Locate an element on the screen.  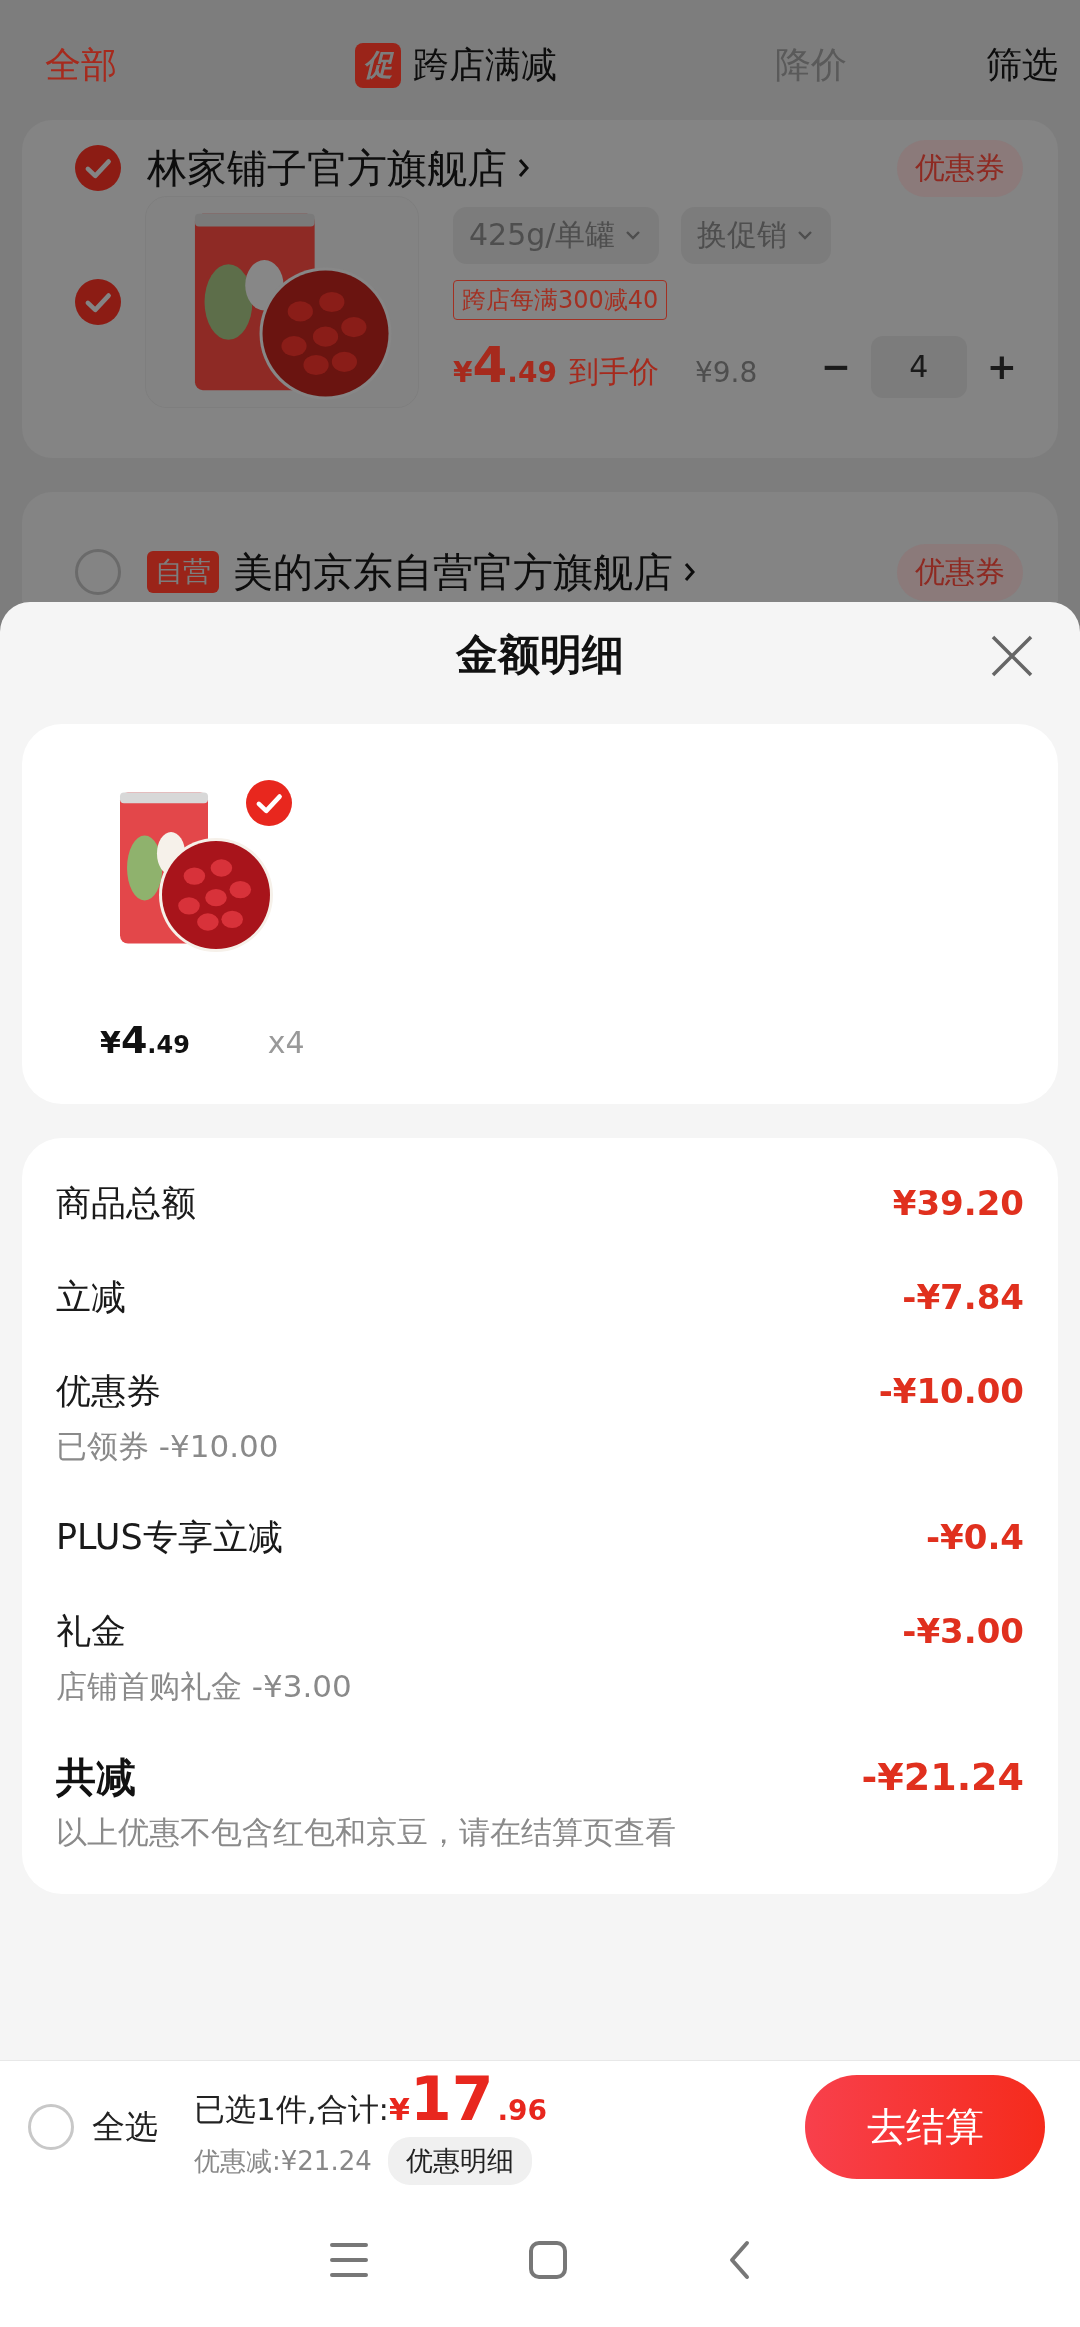
line-label: 商品总额 is located at coordinates (126, 1203).